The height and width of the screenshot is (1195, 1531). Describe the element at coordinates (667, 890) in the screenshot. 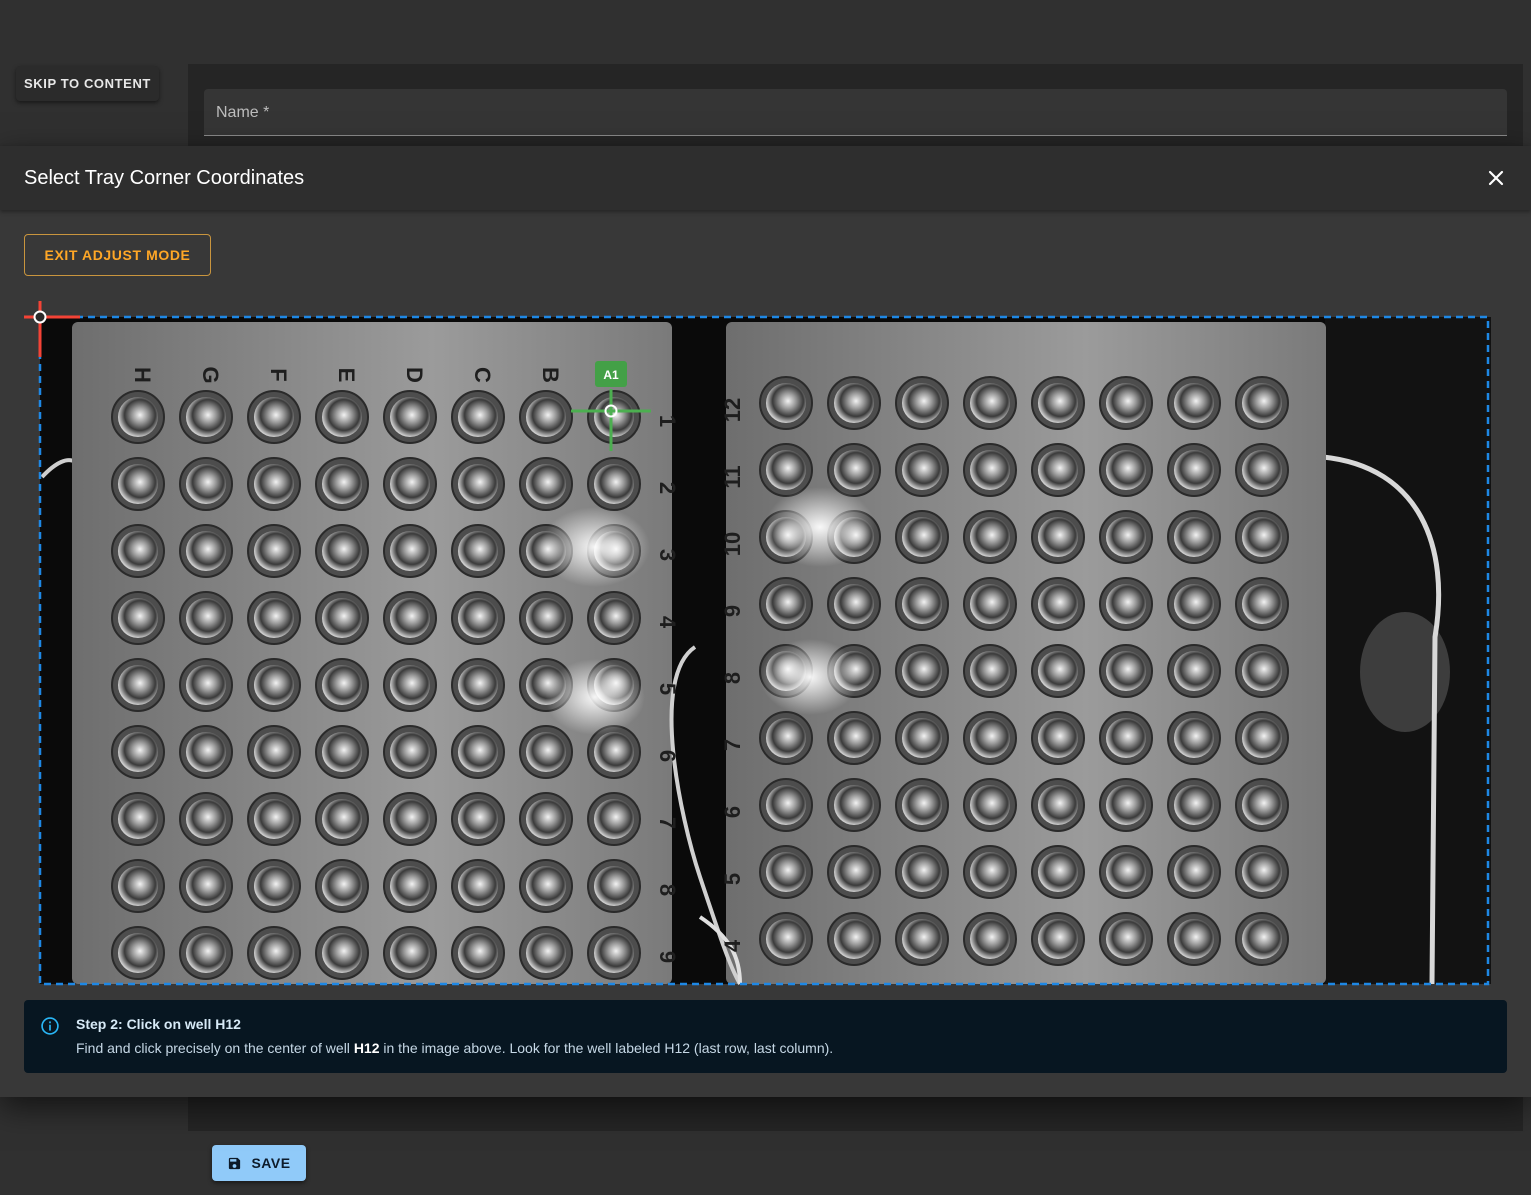

I see `left-plate-number-label: 8` at that location.